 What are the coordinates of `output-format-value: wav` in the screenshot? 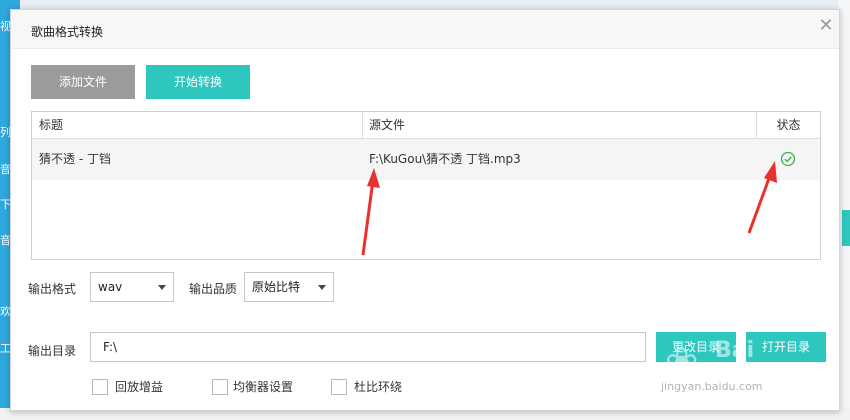 It's located at (110, 287).